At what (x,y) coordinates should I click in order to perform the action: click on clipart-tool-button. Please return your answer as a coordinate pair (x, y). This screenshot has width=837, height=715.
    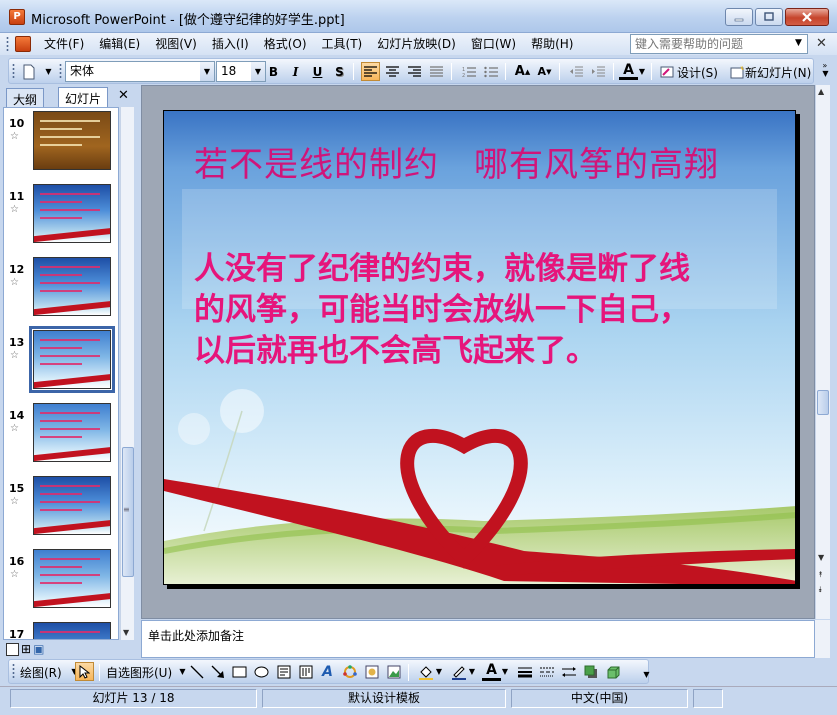
    Looking at the image, I should click on (371, 671).